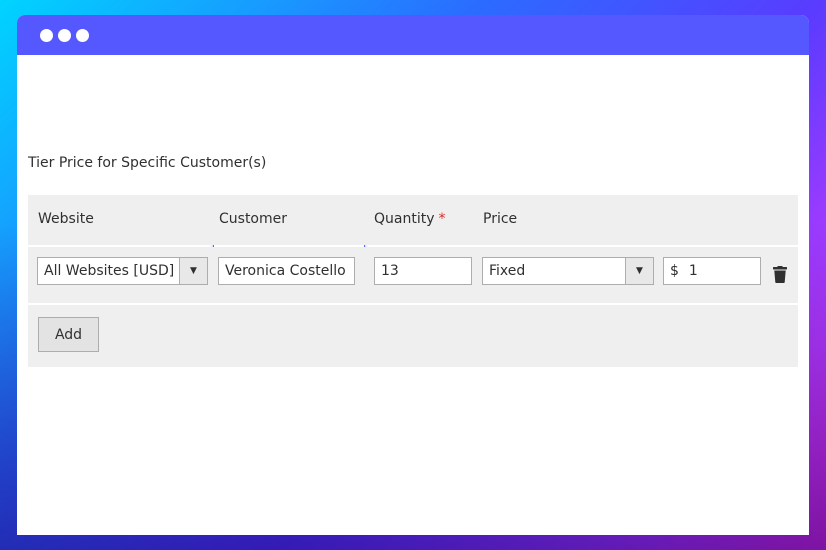  What do you see at coordinates (718, 271) in the screenshot?
I see `price-input` at bounding box center [718, 271].